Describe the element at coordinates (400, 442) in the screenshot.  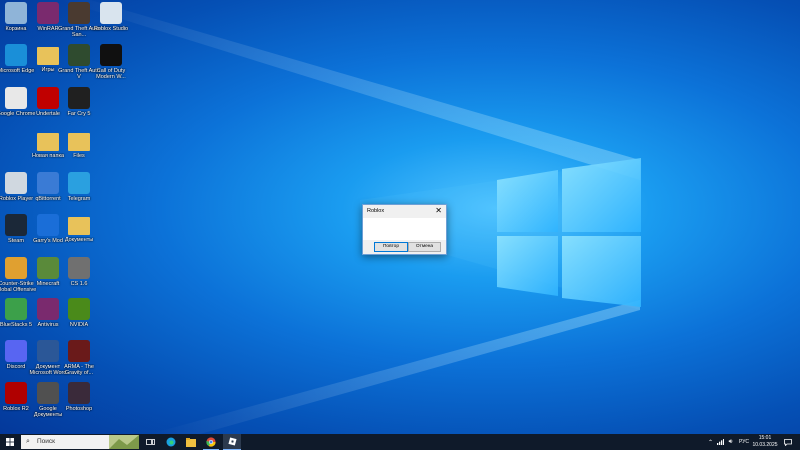
I see `taskbar: ⌕ Поиск ⌃ 🔊︎ РУС 15:01 10.03.2025` at that location.